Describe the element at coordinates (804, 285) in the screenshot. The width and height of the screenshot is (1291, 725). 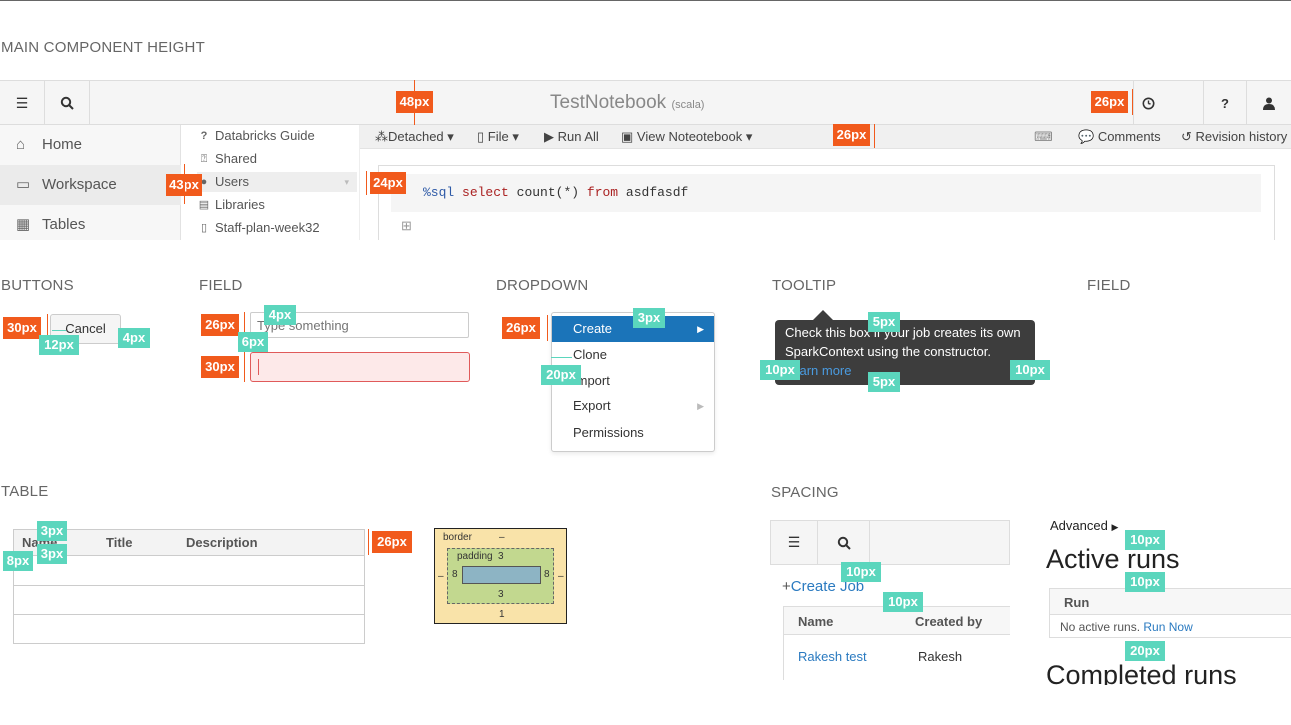
I see `section-title-tooltip: TOOLTIP` at that location.